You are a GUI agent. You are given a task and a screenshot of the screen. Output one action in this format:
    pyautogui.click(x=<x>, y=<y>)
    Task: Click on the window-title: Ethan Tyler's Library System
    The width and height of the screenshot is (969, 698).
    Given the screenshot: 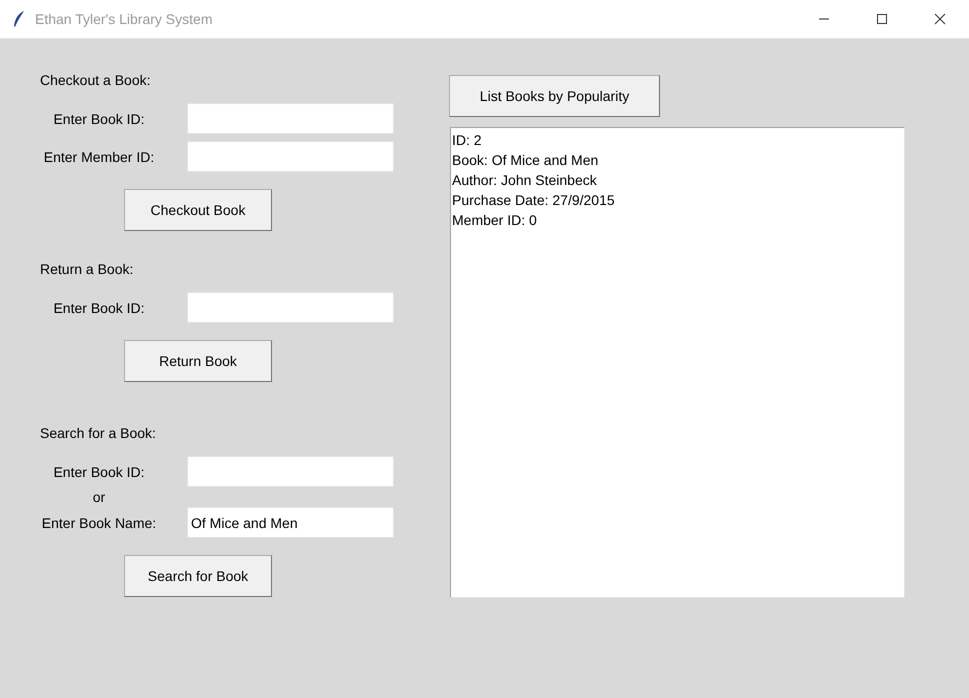 What is the action you would take?
    pyautogui.click(x=123, y=19)
    